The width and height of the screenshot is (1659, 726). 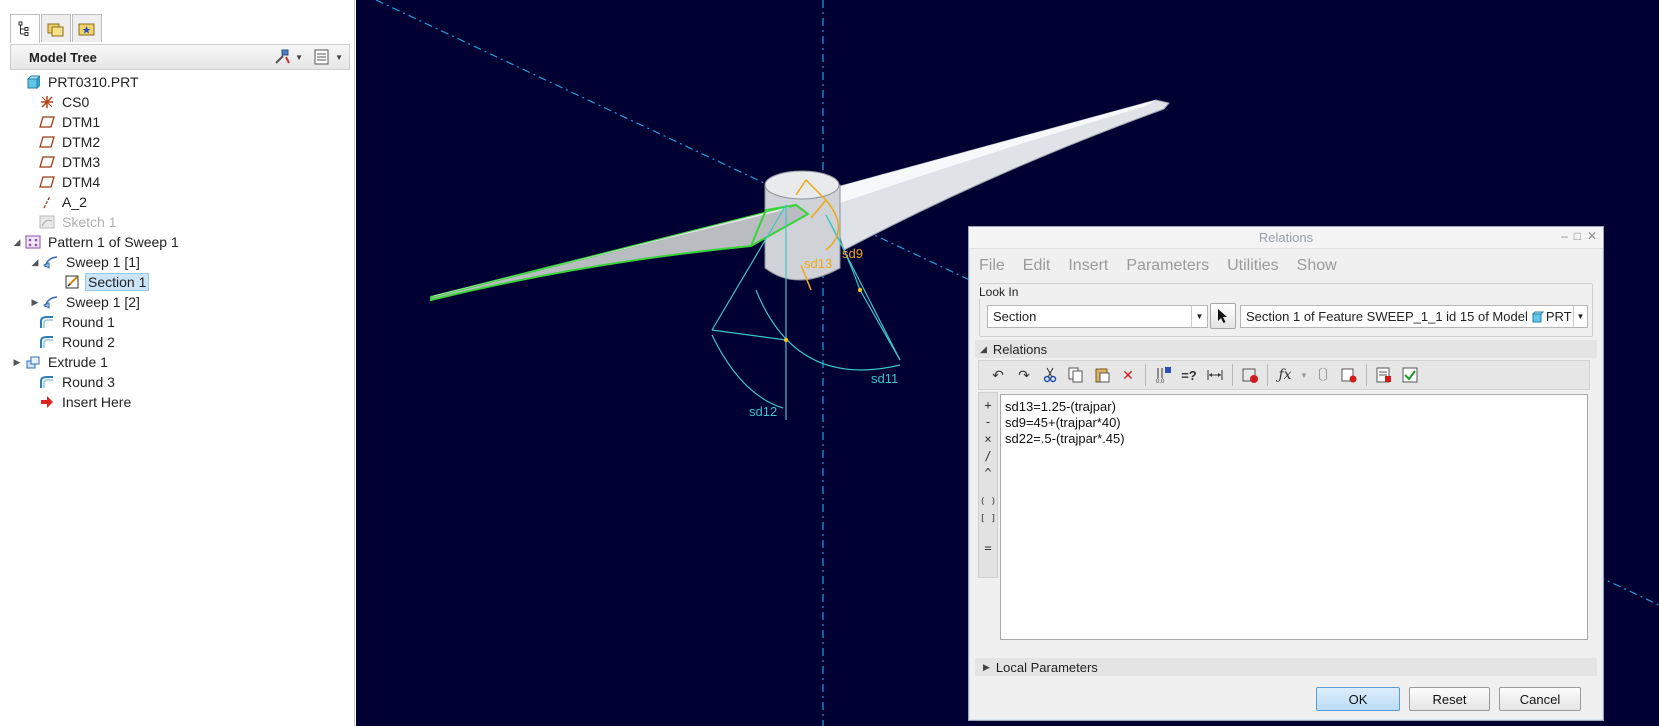 What do you see at coordinates (1449, 699) in the screenshot?
I see `reset-button: Reset` at bounding box center [1449, 699].